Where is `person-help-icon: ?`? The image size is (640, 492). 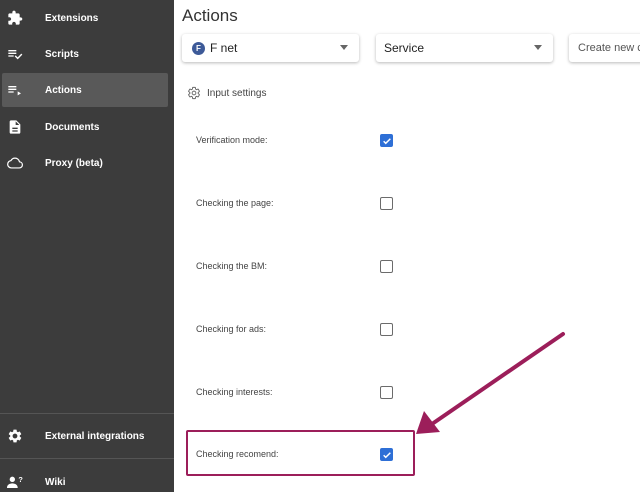
person-help-icon: ? is located at coordinates (15, 482).